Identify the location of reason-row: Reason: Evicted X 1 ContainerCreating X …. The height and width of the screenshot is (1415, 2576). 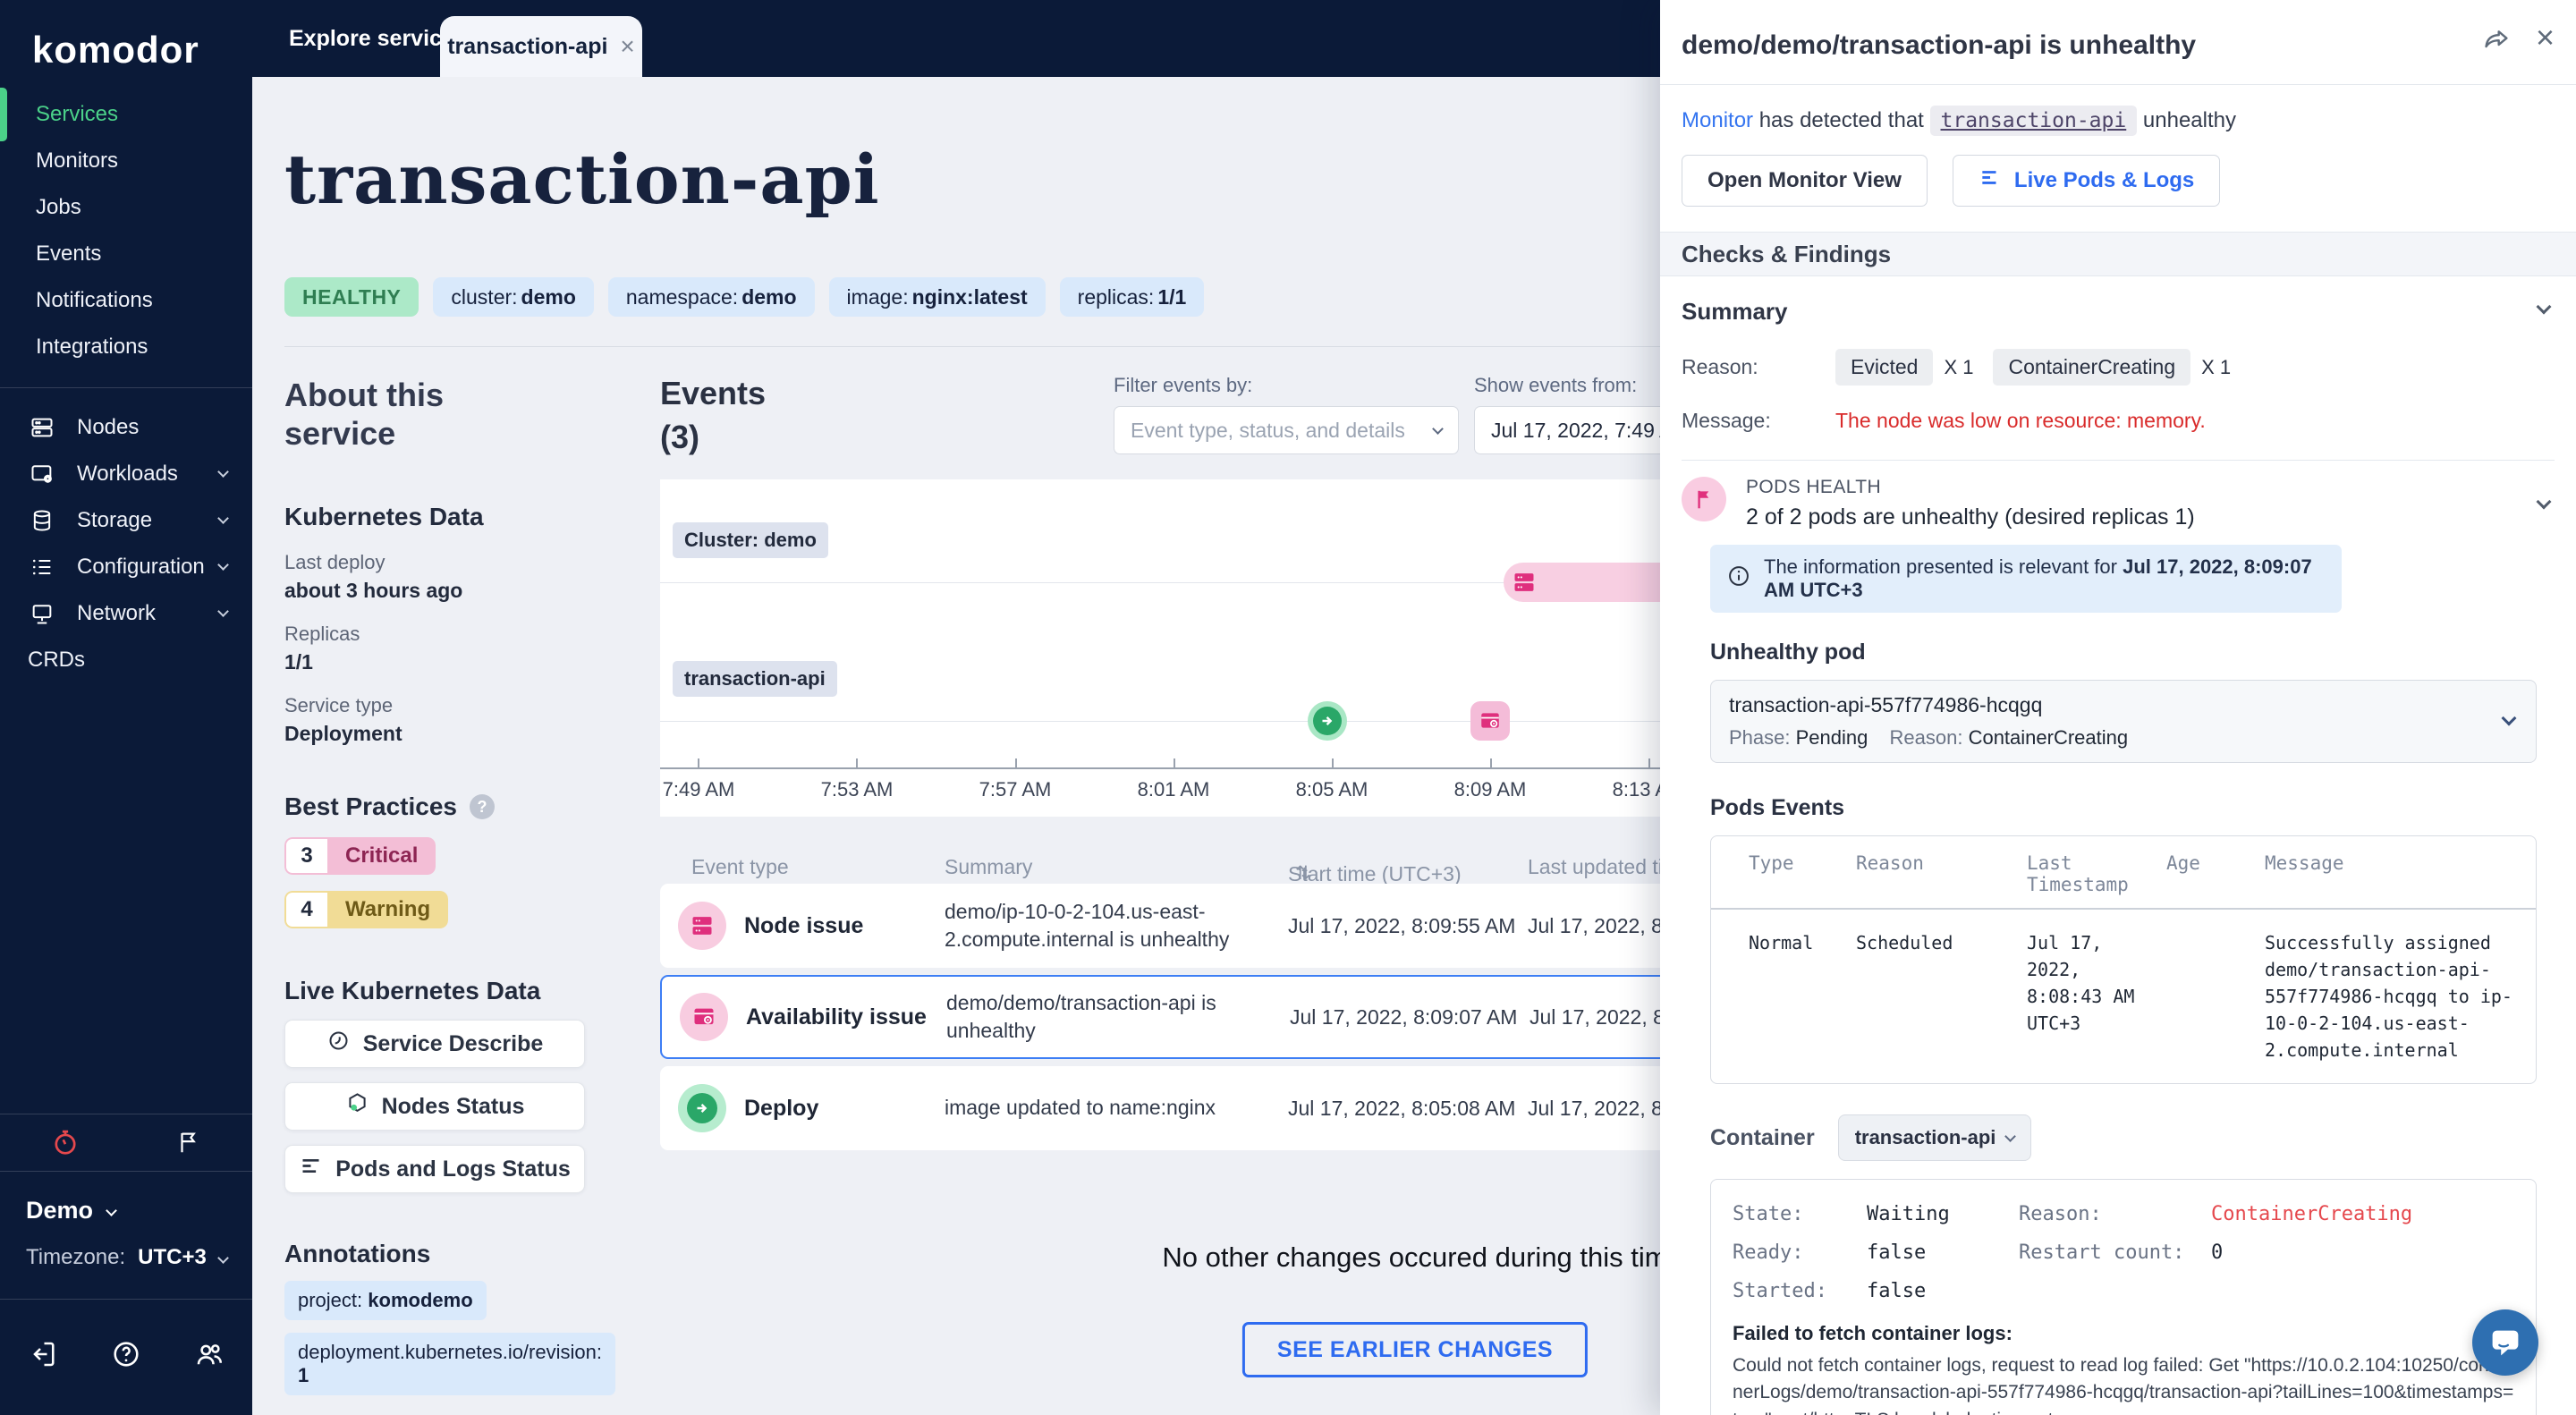
(2118, 368).